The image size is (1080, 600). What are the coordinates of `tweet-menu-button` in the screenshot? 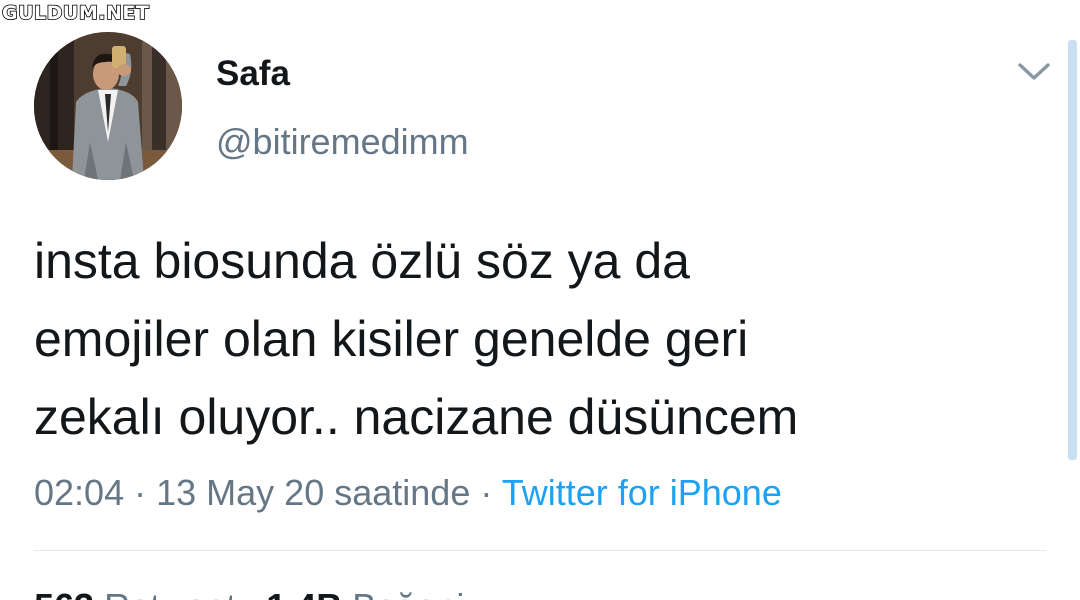 It's located at (1034, 72).